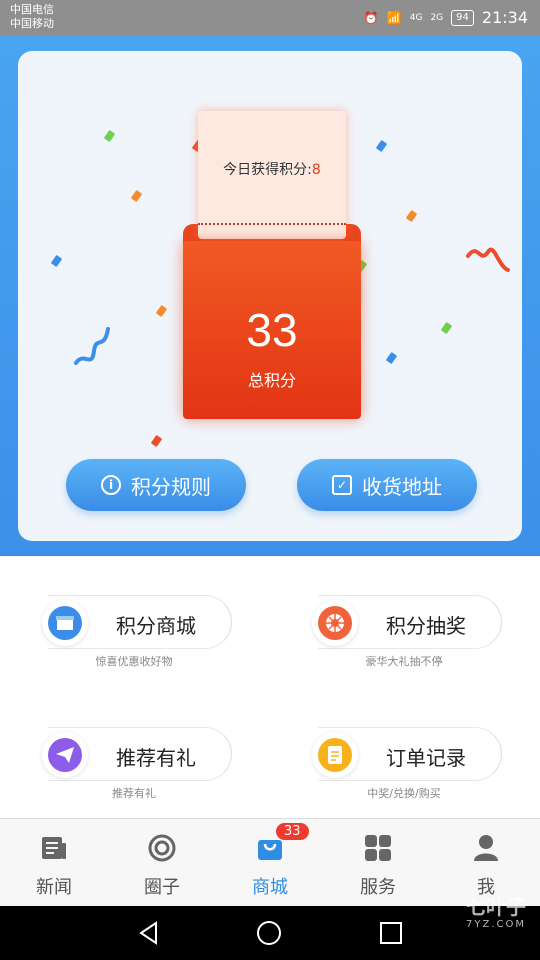 This screenshot has width=540, height=960. Describe the element at coordinates (32, 23) in the screenshot. I see `carrier-2: 中国移动` at that location.